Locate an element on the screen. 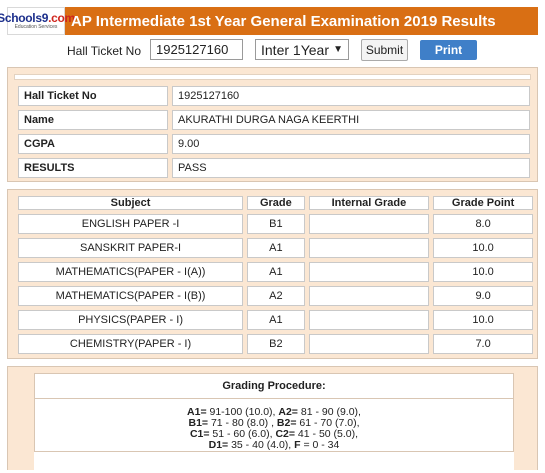  grade-cell: B1 is located at coordinates (276, 224).